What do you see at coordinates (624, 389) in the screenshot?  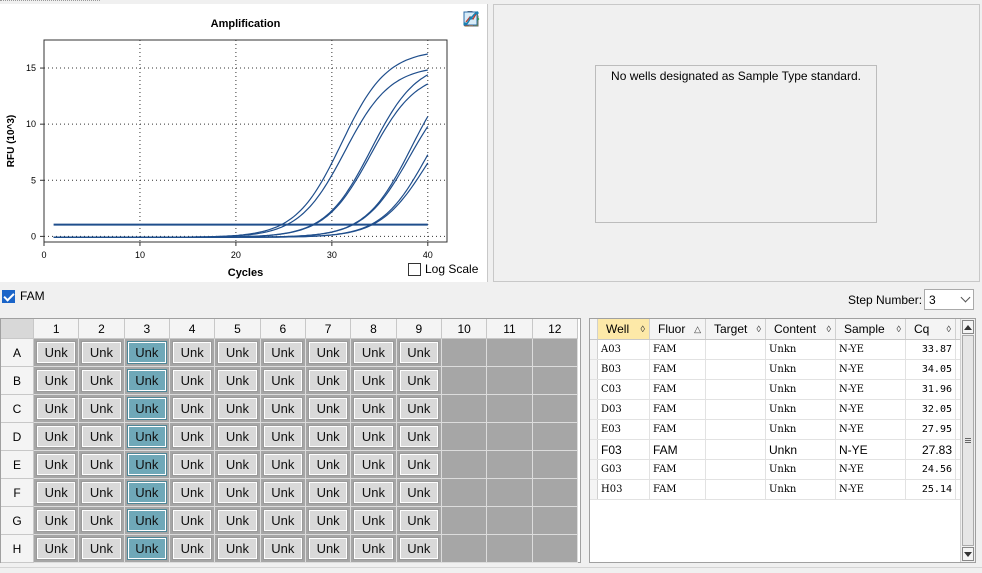 I see `cell-well: C03` at bounding box center [624, 389].